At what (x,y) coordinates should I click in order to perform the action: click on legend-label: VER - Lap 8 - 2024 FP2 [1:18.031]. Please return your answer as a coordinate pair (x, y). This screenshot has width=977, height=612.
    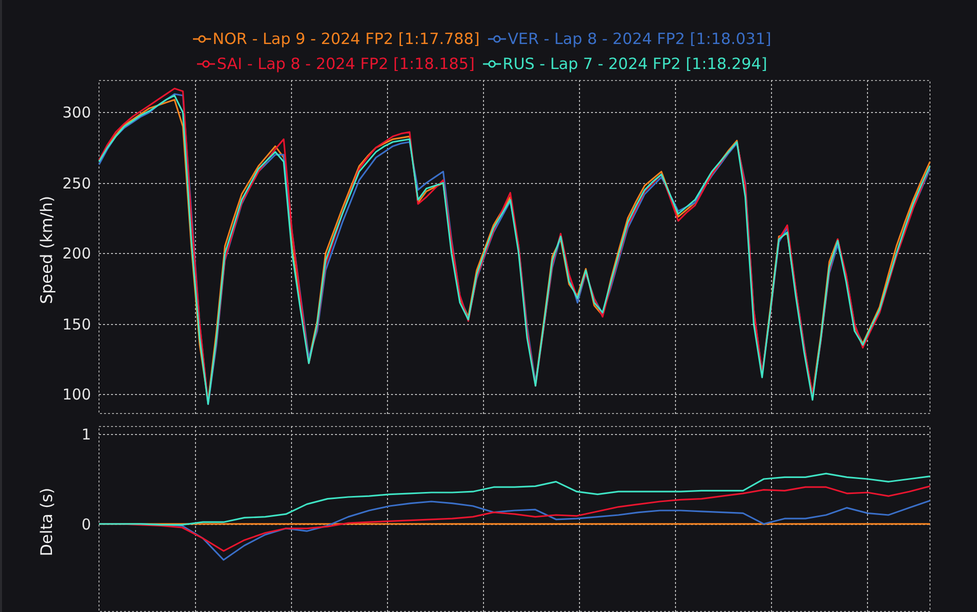
    Looking at the image, I should click on (640, 39).